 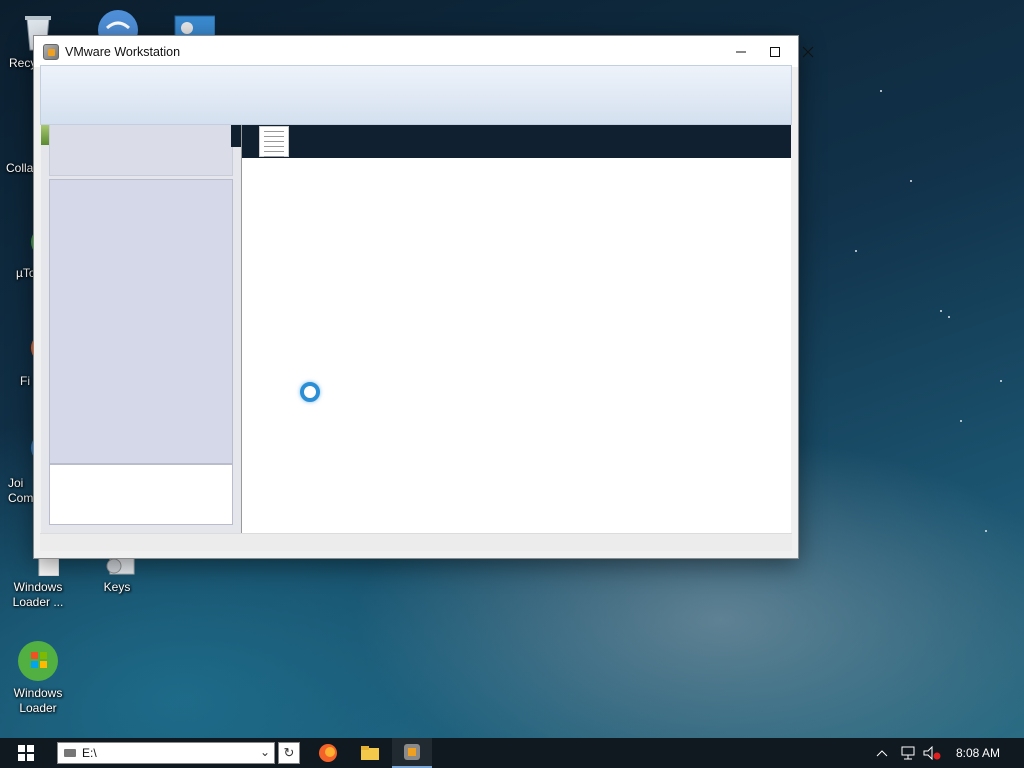 What do you see at coordinates (908, 753) in the screenshot?
I see `network-icon` at bounding box center [908, 753].